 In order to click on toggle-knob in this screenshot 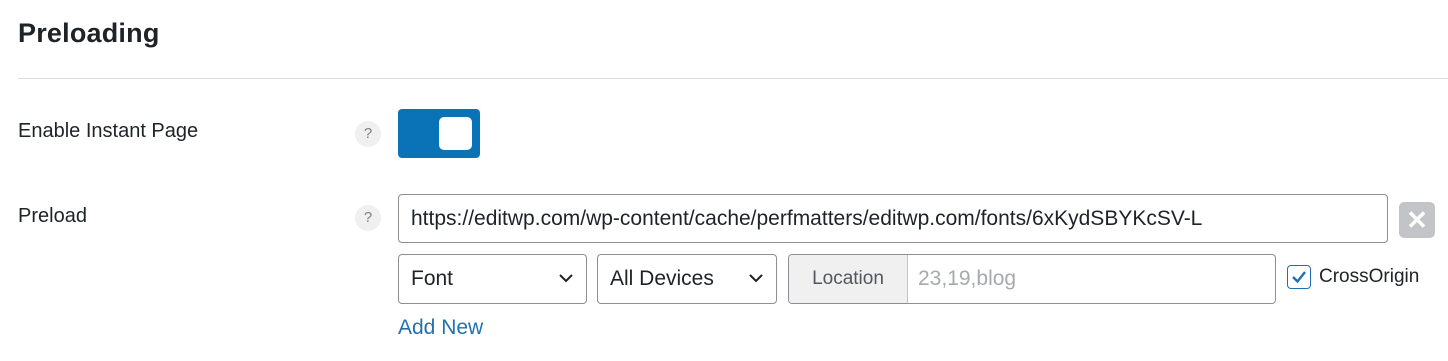, I will do `click(455, 133)`.